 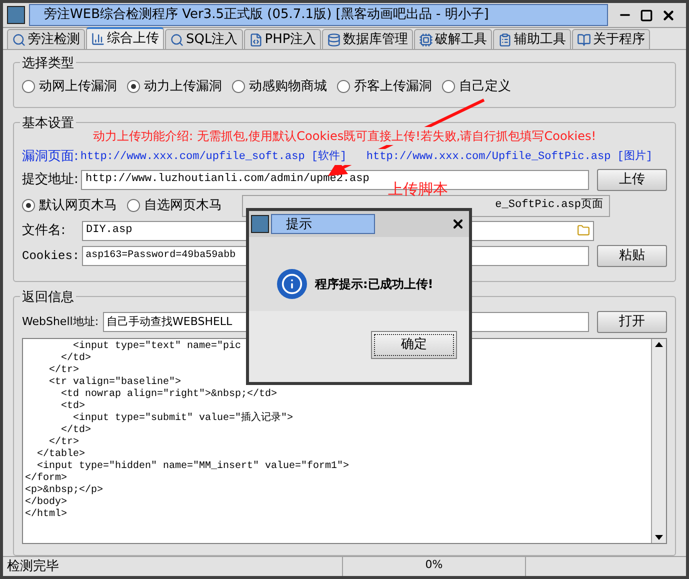 I want to click on dialog-title: 提示, so click(x=323, y=224).